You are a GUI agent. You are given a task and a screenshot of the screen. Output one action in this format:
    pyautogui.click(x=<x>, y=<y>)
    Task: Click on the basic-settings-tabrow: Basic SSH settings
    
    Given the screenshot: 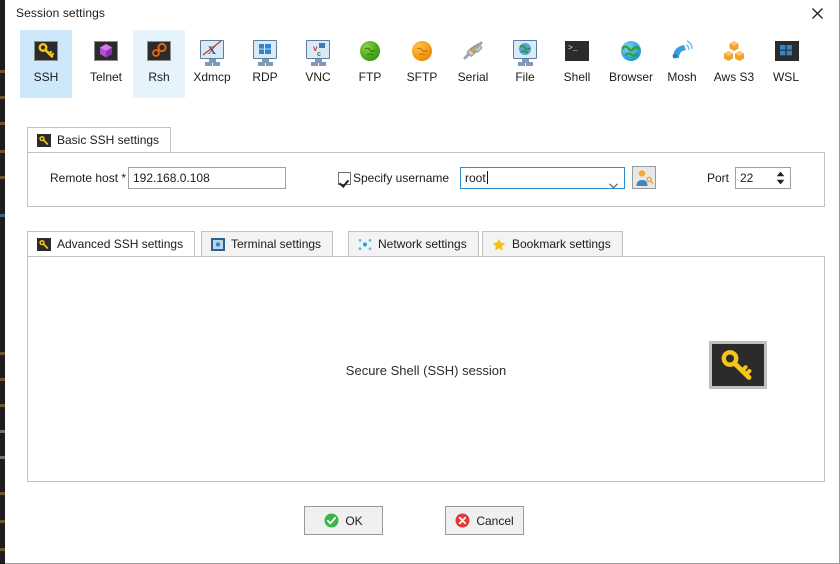 What is the action you would take?
    pyautogui.click(x=107, y=139)
    